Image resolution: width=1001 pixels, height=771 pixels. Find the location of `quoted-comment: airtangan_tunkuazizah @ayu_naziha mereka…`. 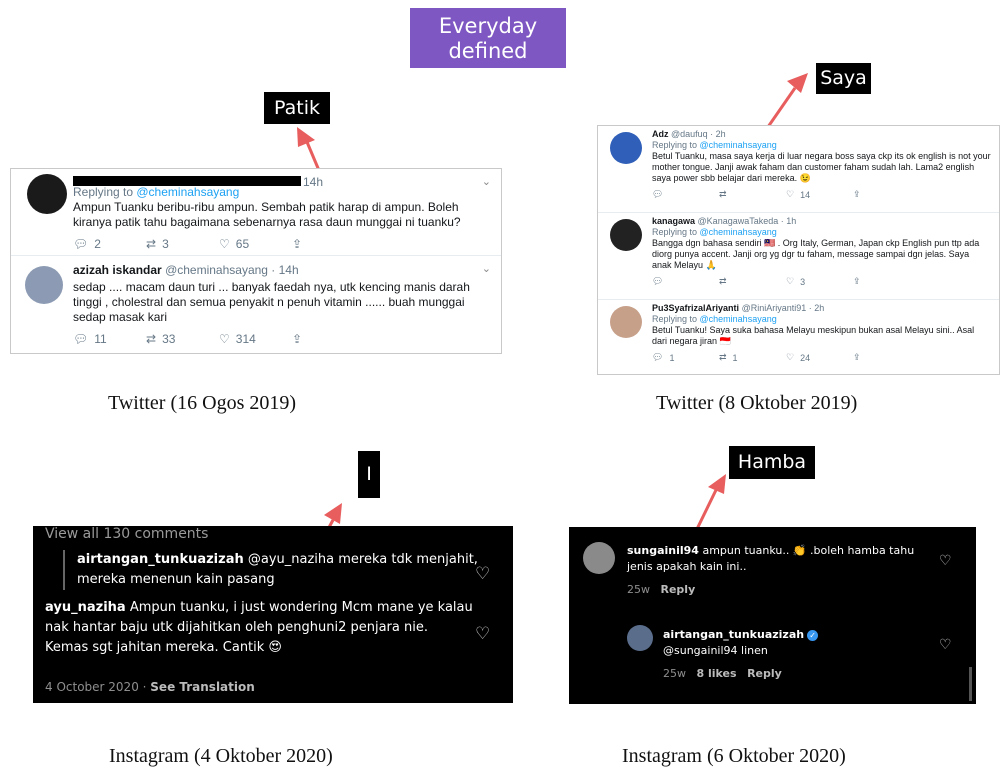

quoted-comment: airtangan_tunkuazizah @ayu_naziha mereka… is located at coordinates (273, 570).